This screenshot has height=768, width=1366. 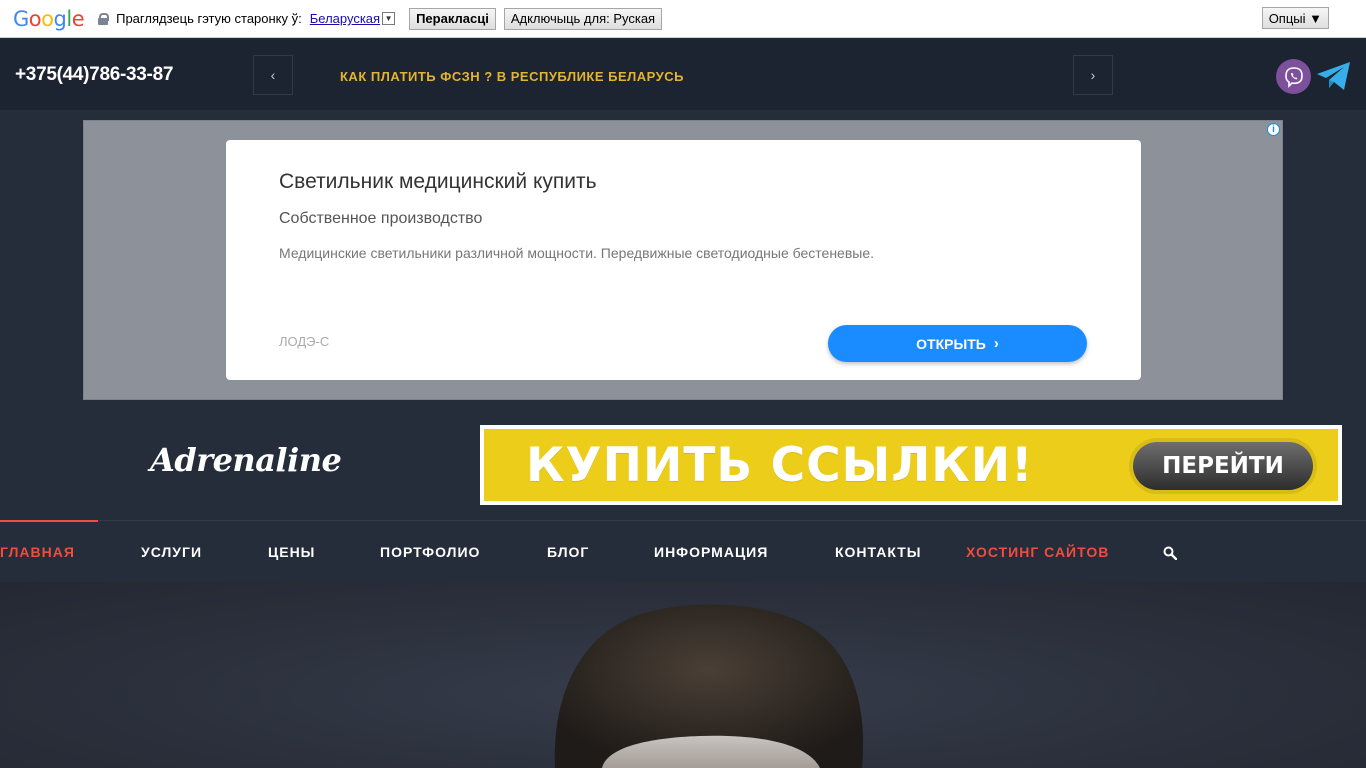 I want to click on phone-number: +375(44)786-33-87, so click(x=94, y=75).